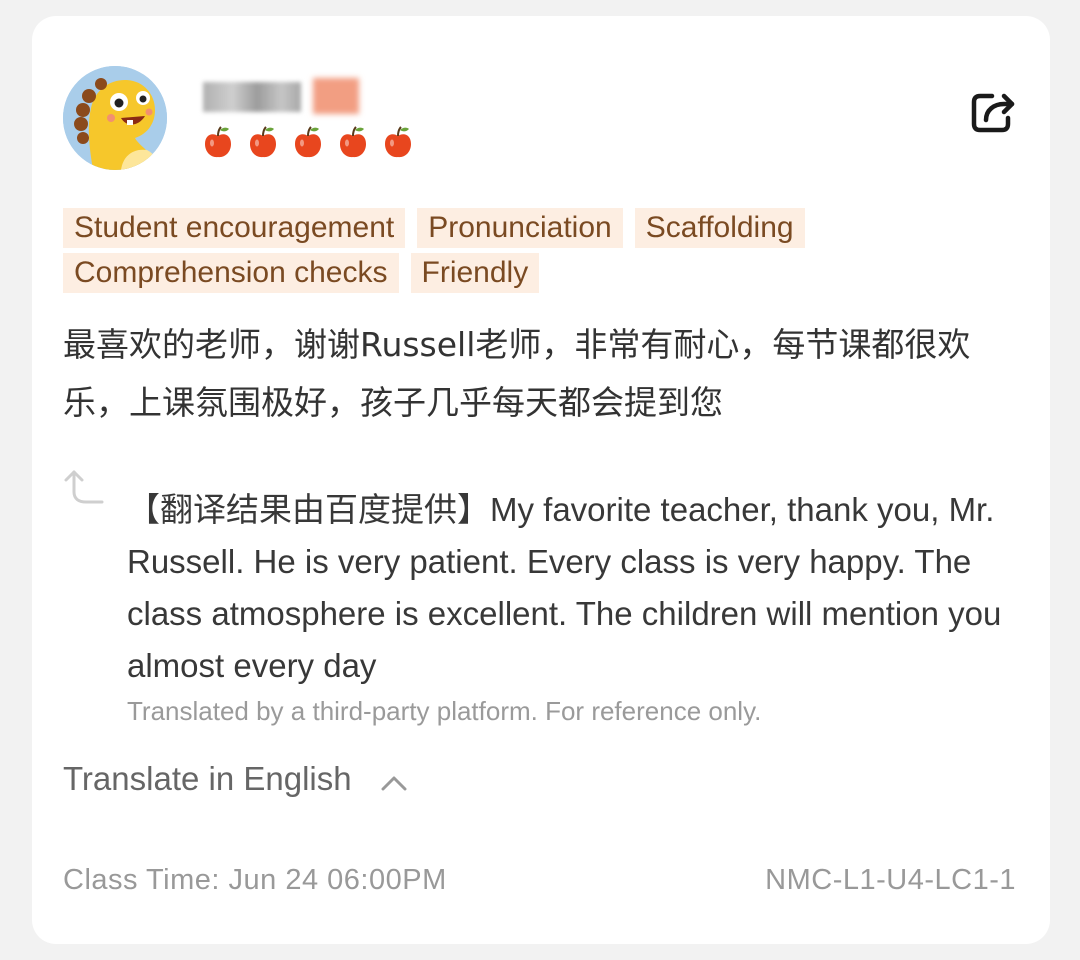 The width and height of the screenshot is (1080, 960). I want to click on tag: Student encouragement, so click(234, 228).